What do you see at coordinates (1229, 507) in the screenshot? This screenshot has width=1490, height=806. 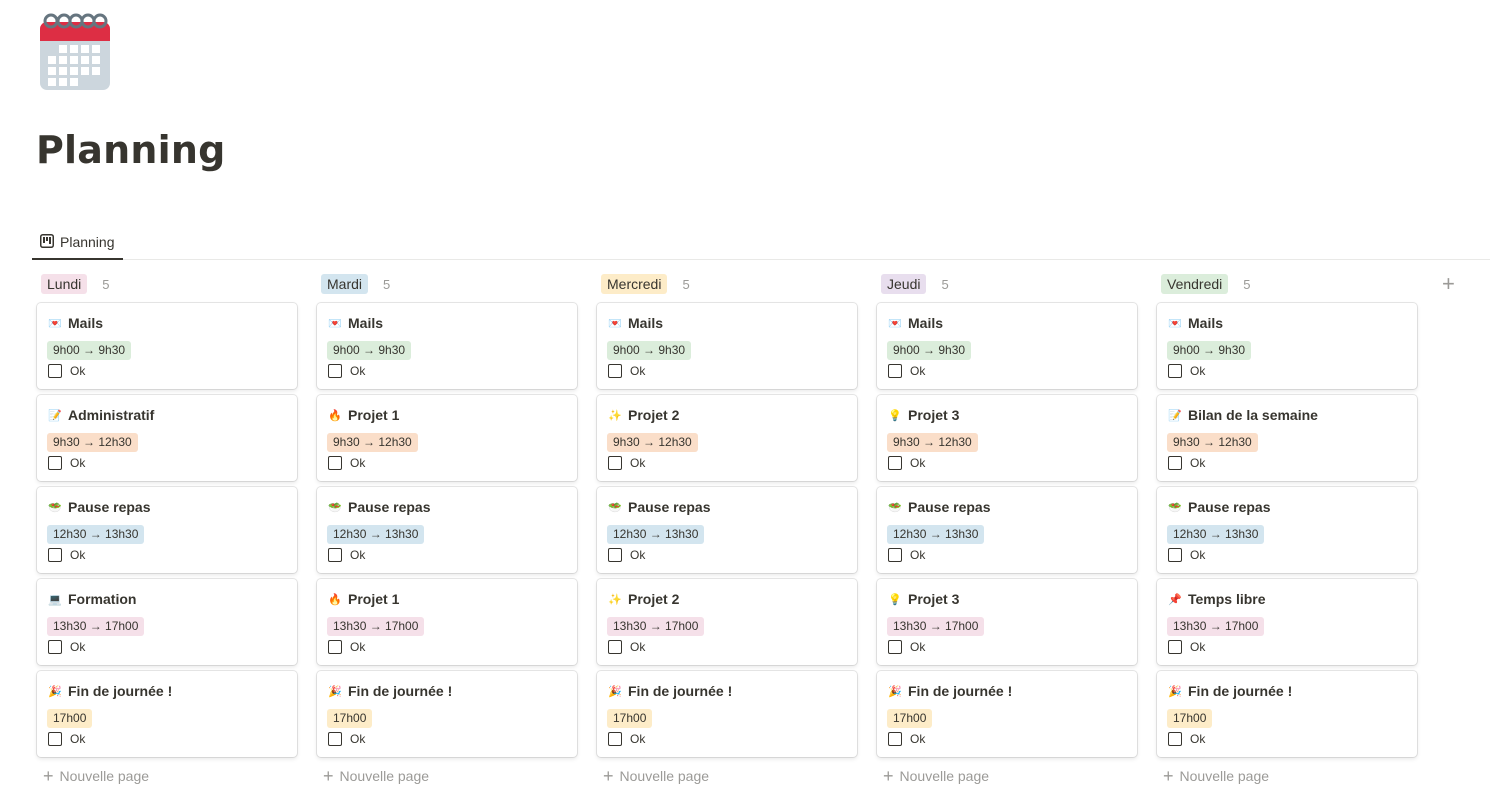 I see `card-title-text: Pause repas` at bounding box center [1229, 507].